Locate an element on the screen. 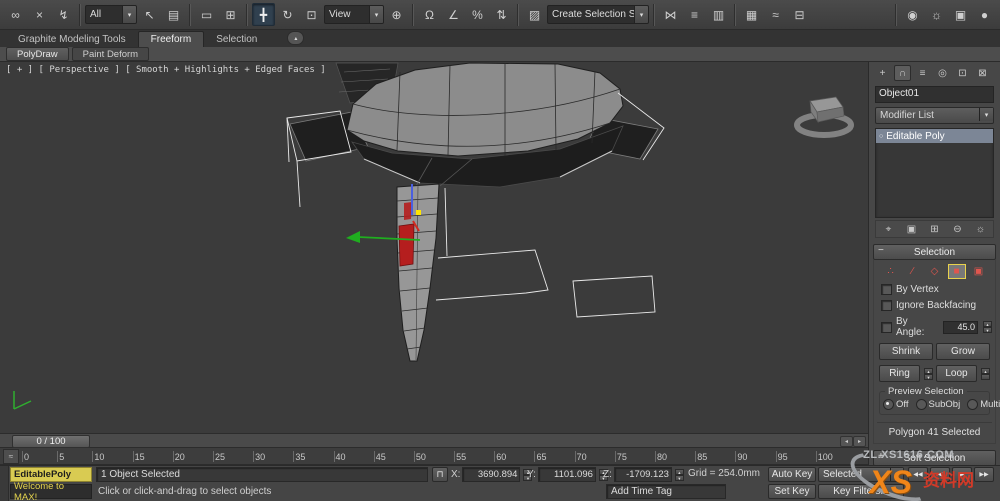  pin-stack-icon: ⌖ is located at coordinates (888, 229).